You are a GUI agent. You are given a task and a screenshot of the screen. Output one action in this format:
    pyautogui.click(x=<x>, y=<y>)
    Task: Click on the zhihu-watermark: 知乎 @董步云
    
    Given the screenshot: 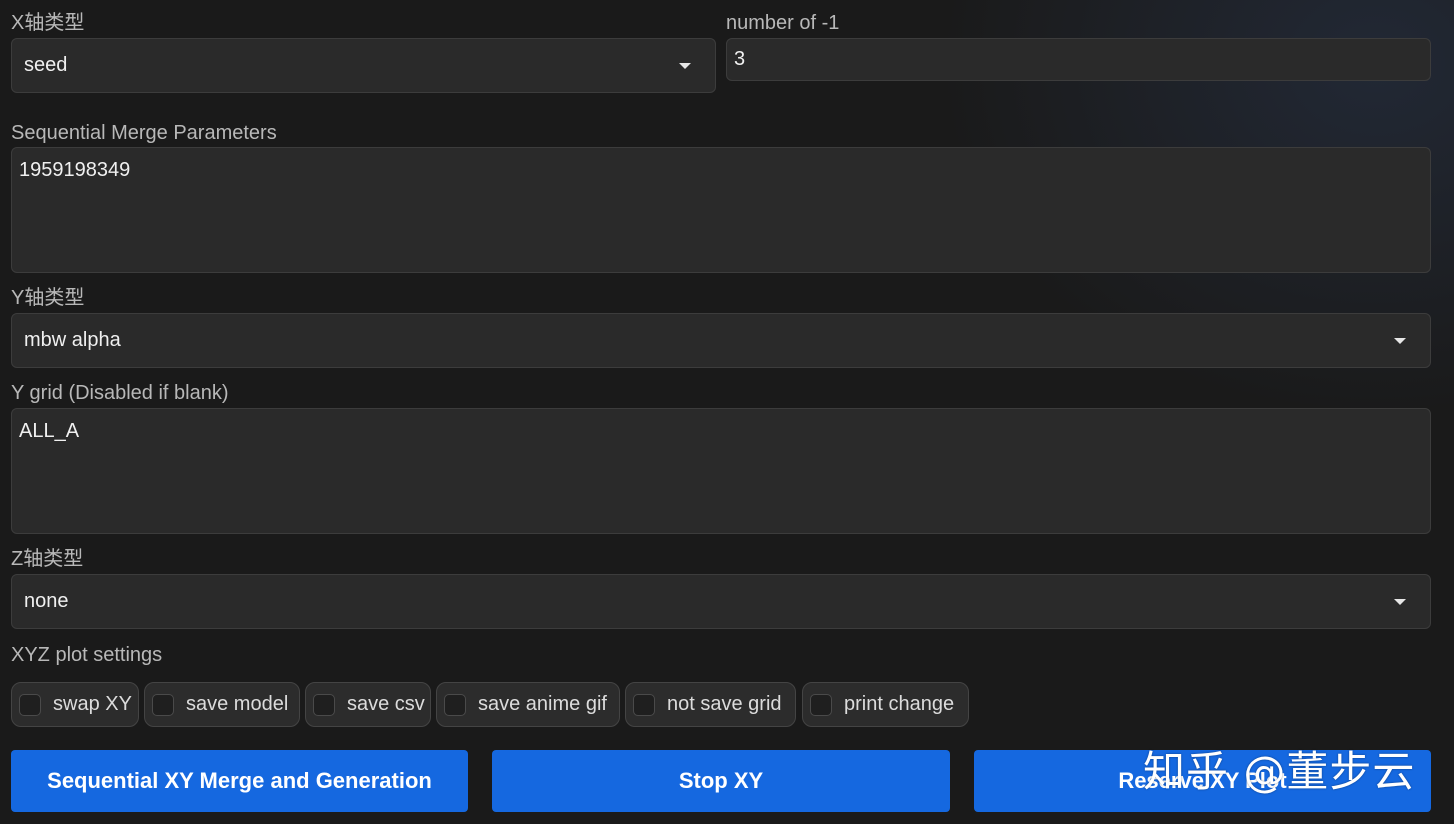 What is the action you would take?
    pyautogui.click(x=1279, y=771)
    